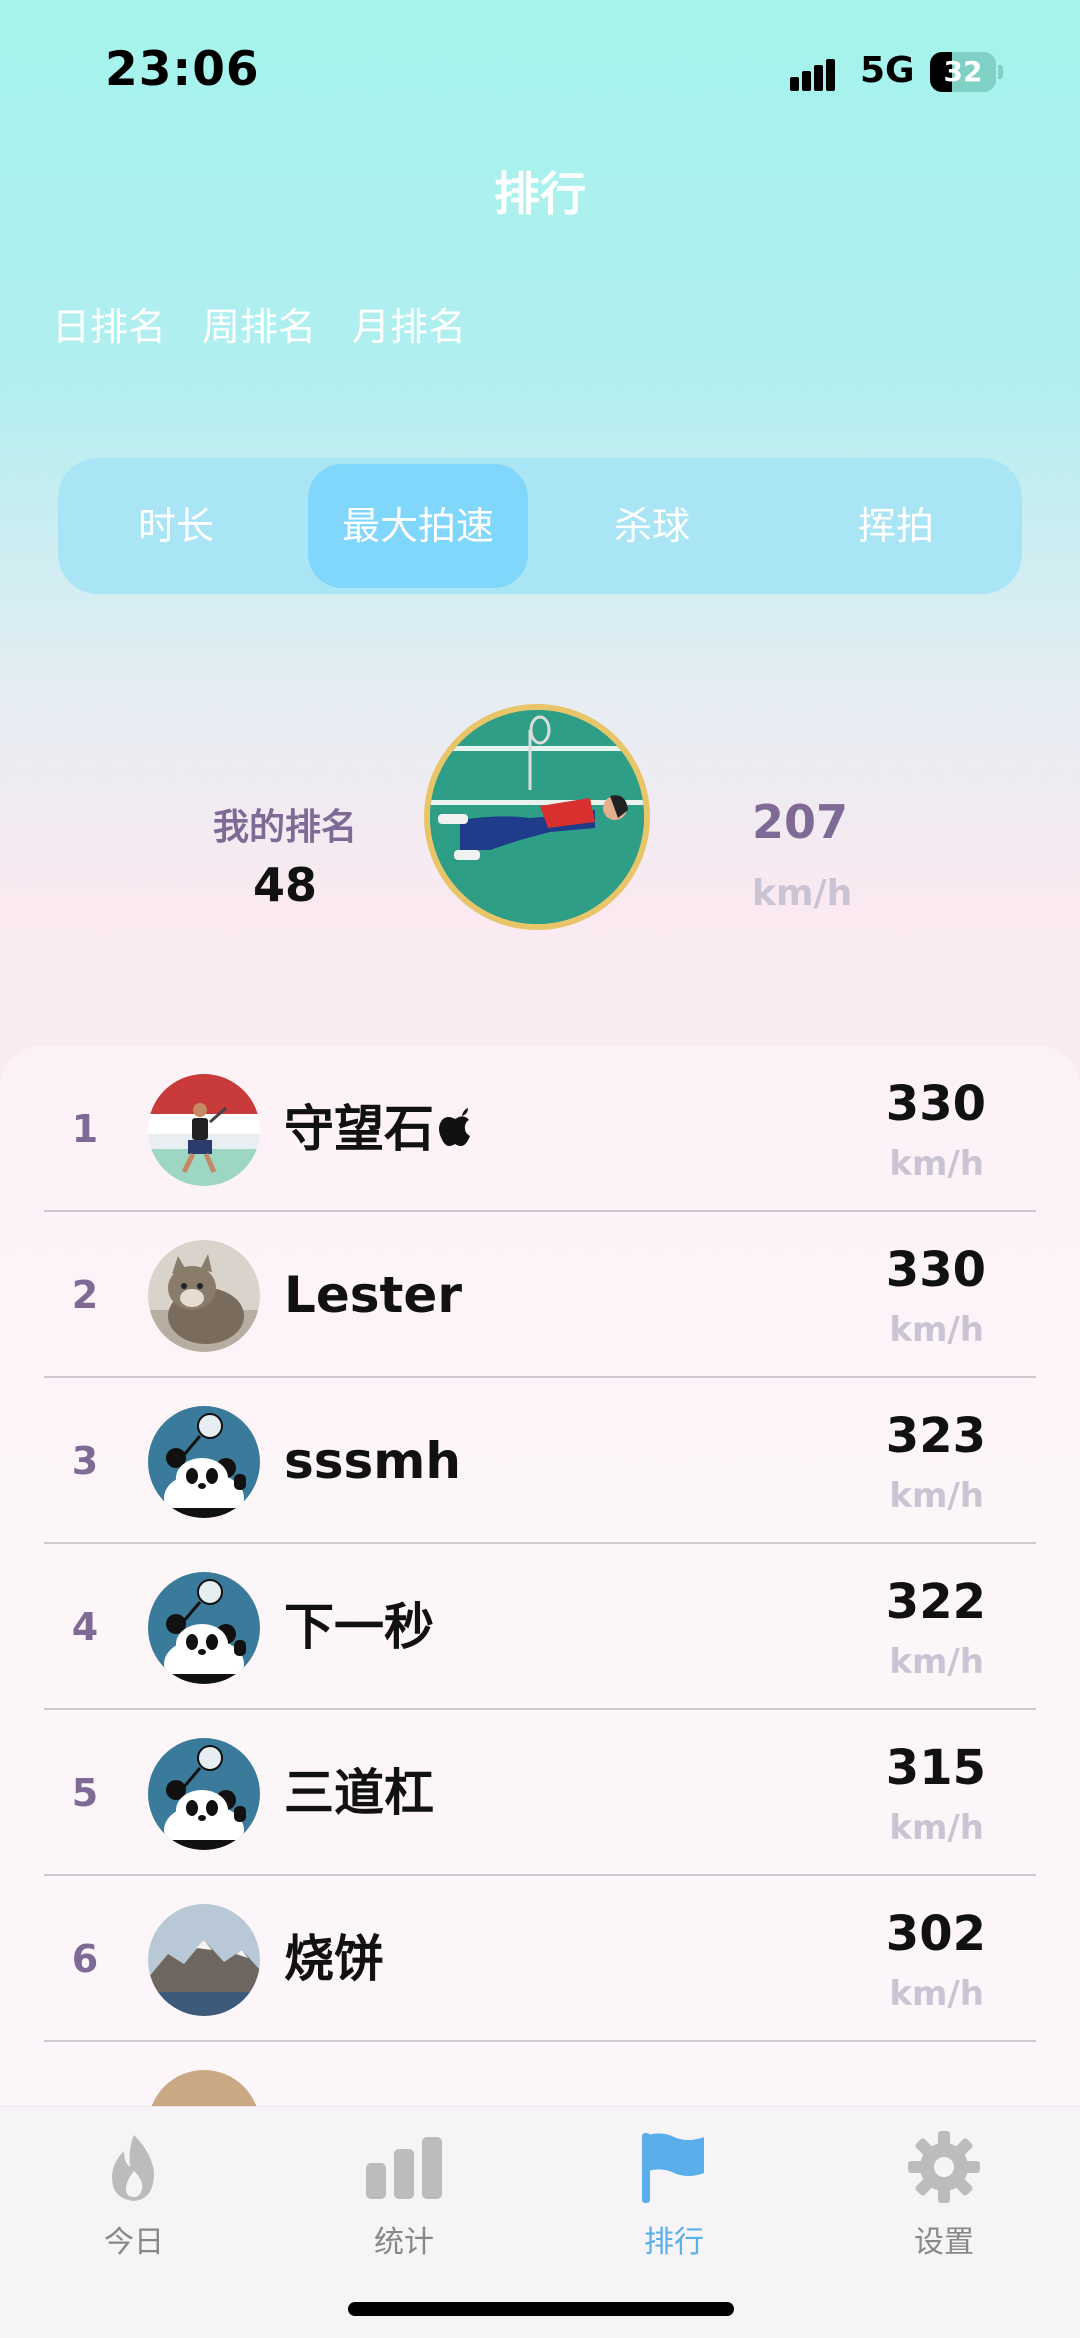  What do you see at coordinates (455, 1131) in the screenshot?
I see `apple-icon` at bounding box center [455, 1131].